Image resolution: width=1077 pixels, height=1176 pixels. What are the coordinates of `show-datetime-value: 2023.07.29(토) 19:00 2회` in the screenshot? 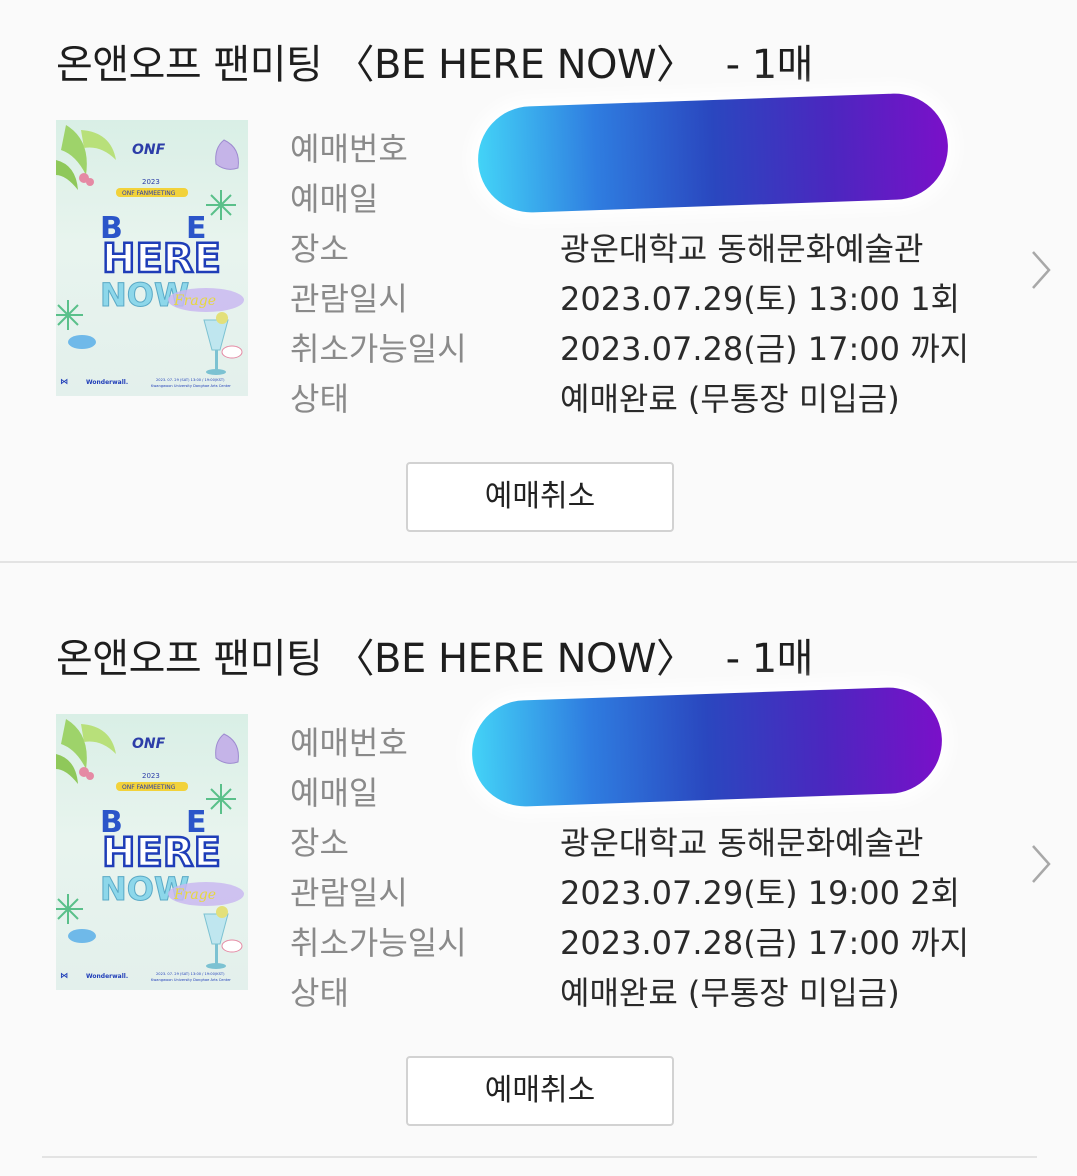 It's located at (760, 893).